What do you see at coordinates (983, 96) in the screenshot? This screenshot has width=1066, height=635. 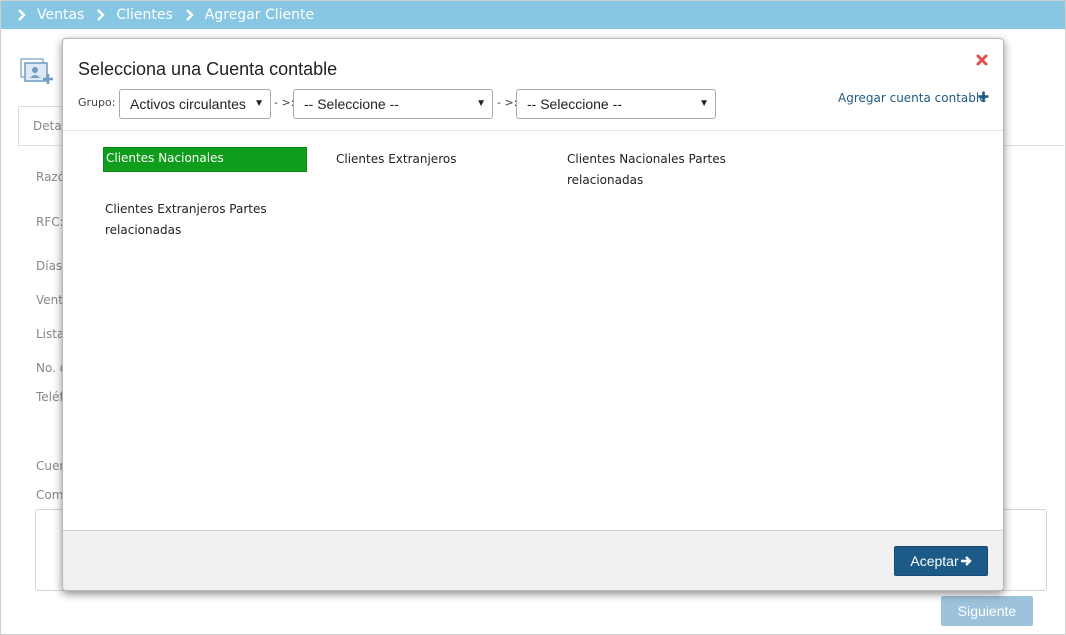 I see `plus-icon` at bounding box center [983, 96].